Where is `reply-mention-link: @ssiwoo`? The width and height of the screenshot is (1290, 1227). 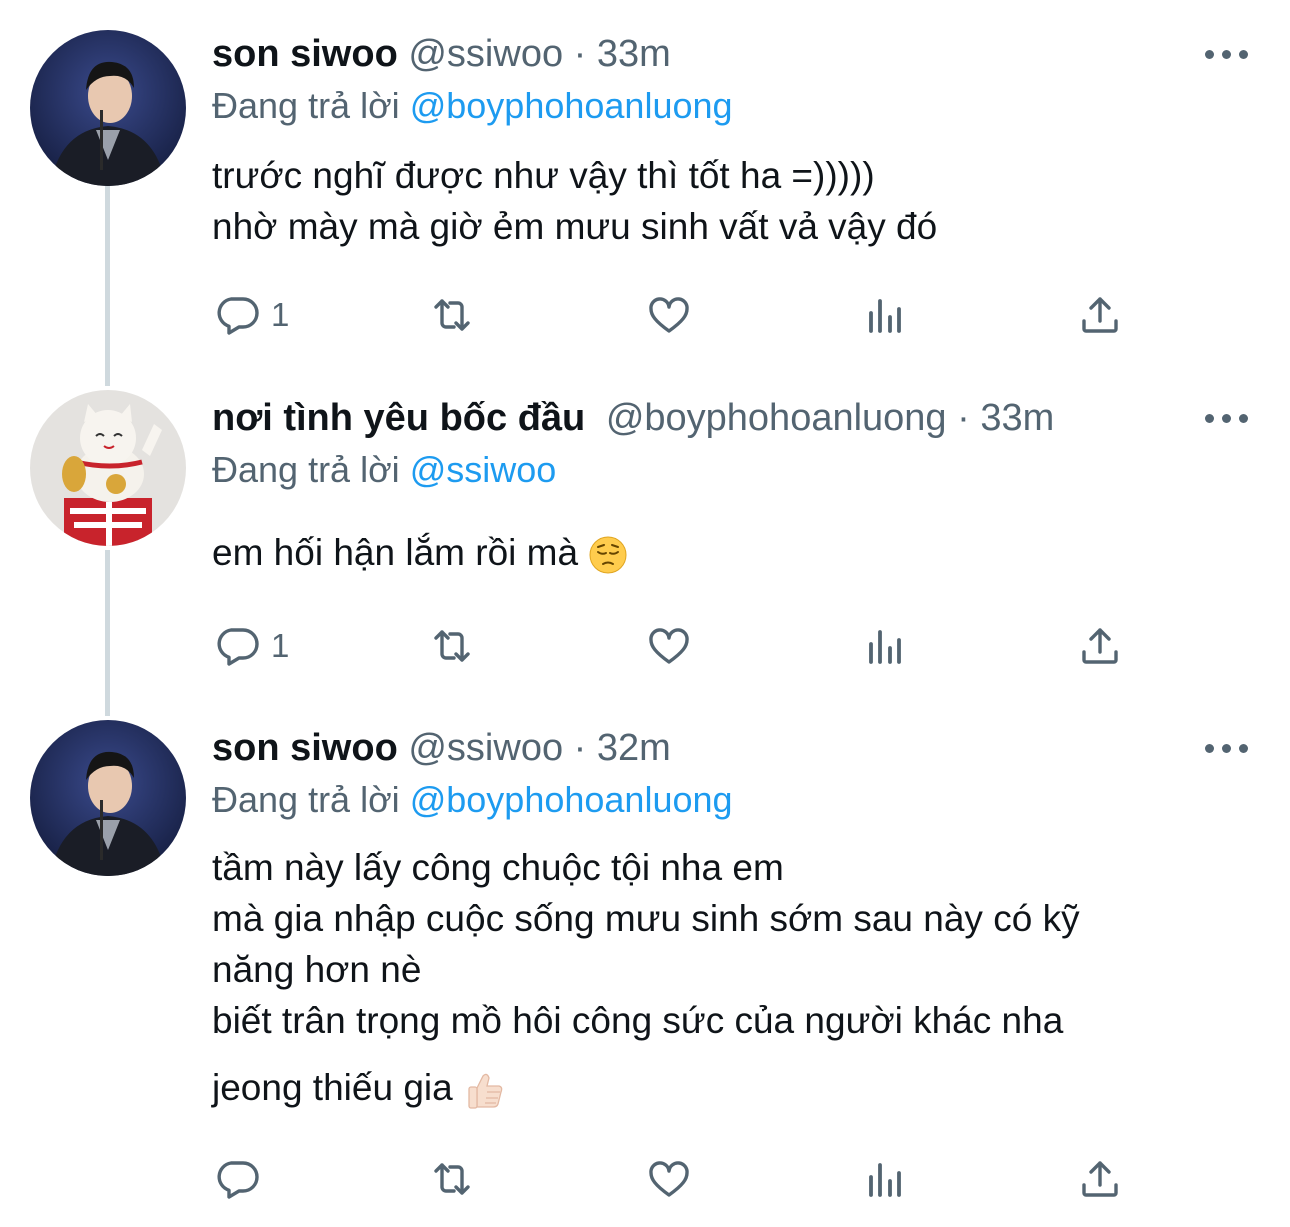
reply-mention-link: @ssiwoo is located at coordinates (483, 469).